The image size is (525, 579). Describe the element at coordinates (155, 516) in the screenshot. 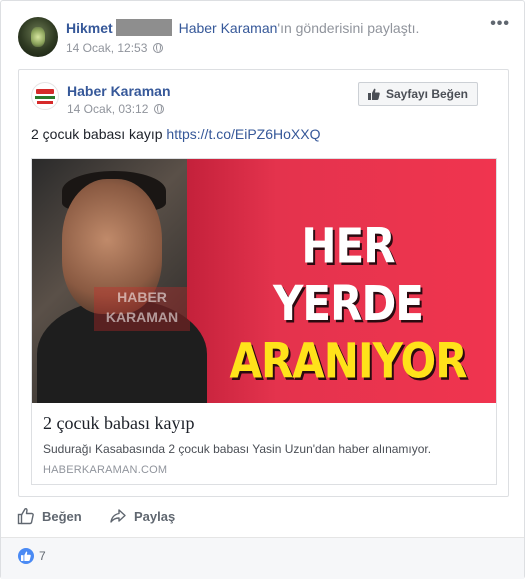

I see `share-label: Paylaş` at that location.